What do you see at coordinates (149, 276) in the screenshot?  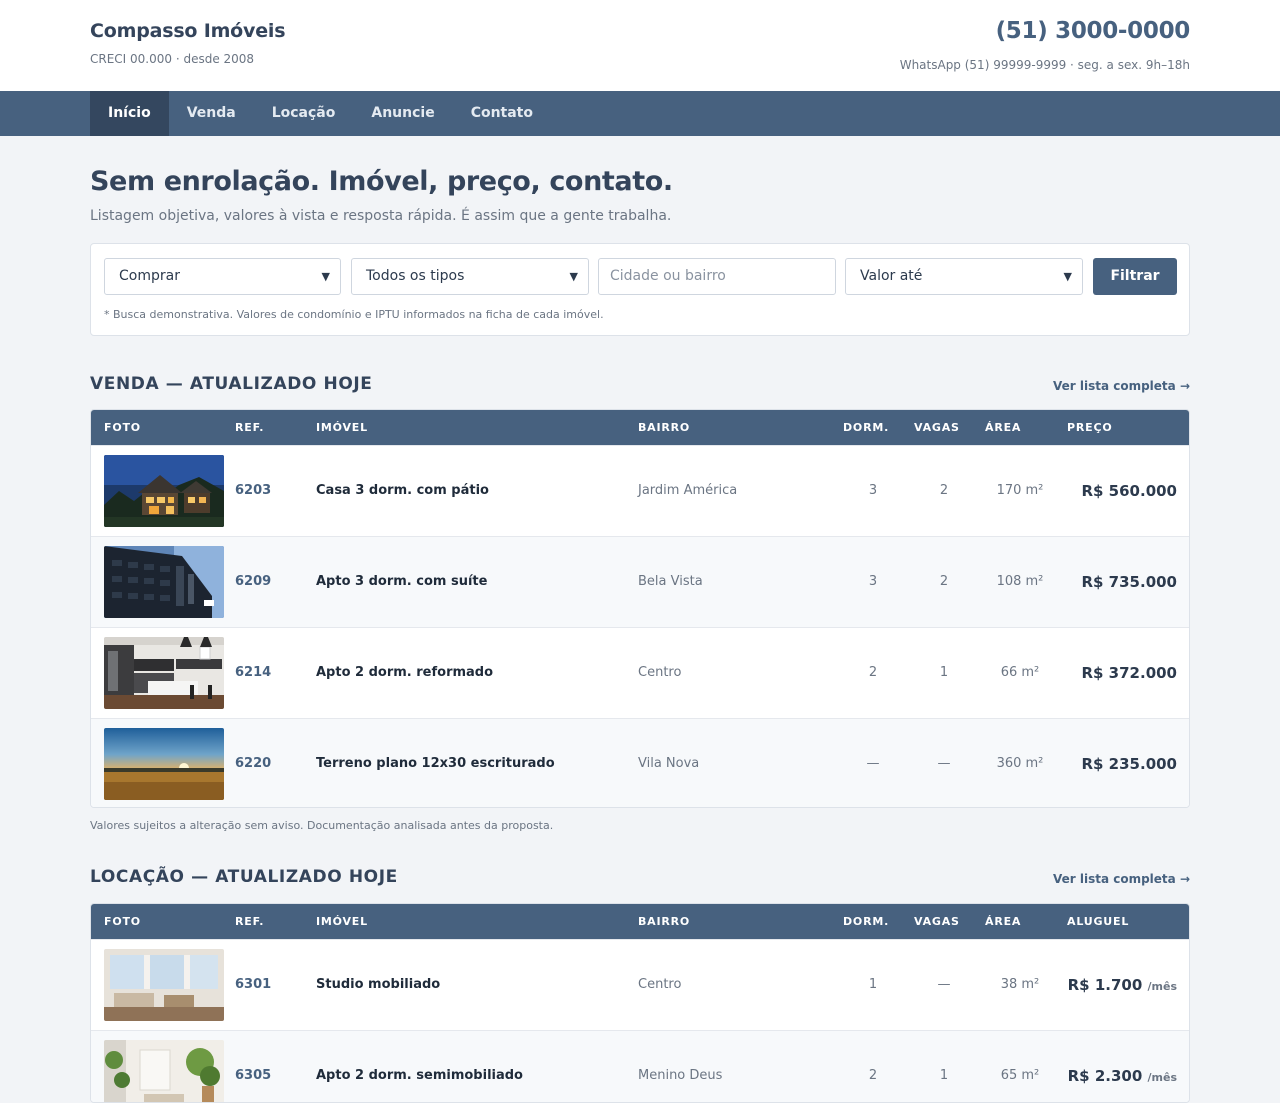 I see `mode-select-value: Comprar` at bounding box center [149, 276].